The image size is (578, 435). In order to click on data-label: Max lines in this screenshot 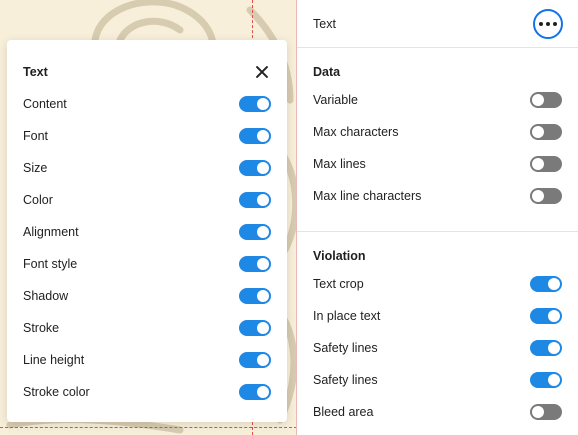, I will do `click(339, 164)`.